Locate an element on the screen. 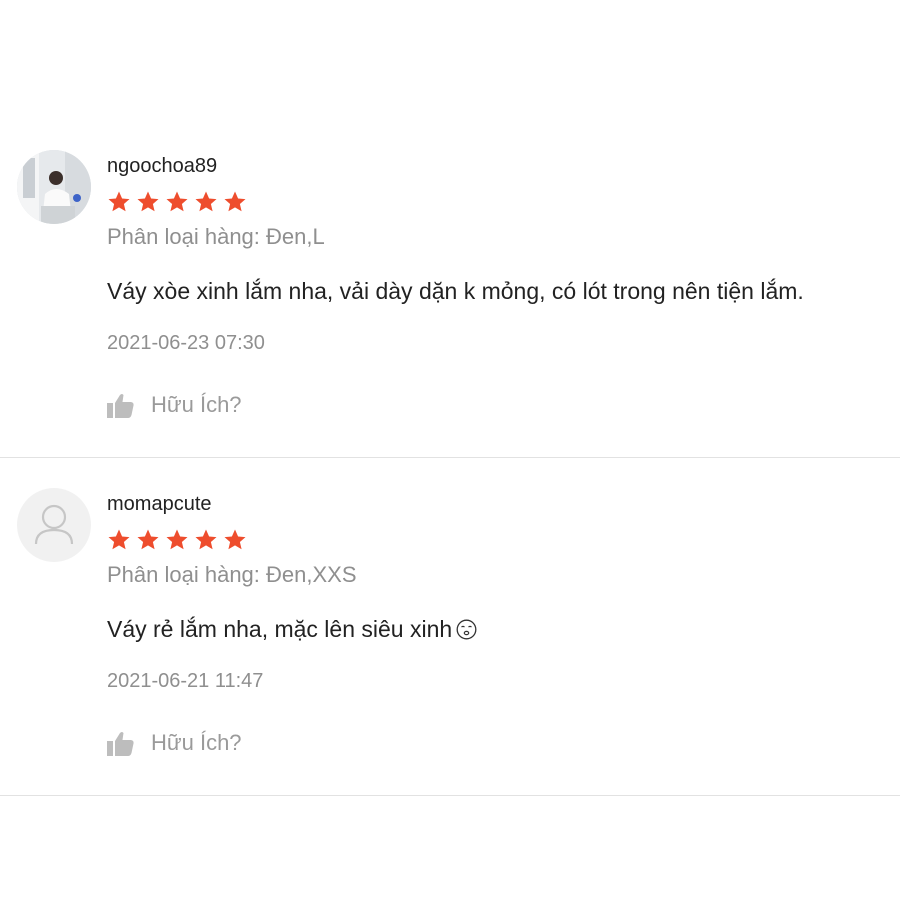  review-comment: Váy rẻ lắm nha, mặc lên siêu xinh is located at coordinates (292, 629).